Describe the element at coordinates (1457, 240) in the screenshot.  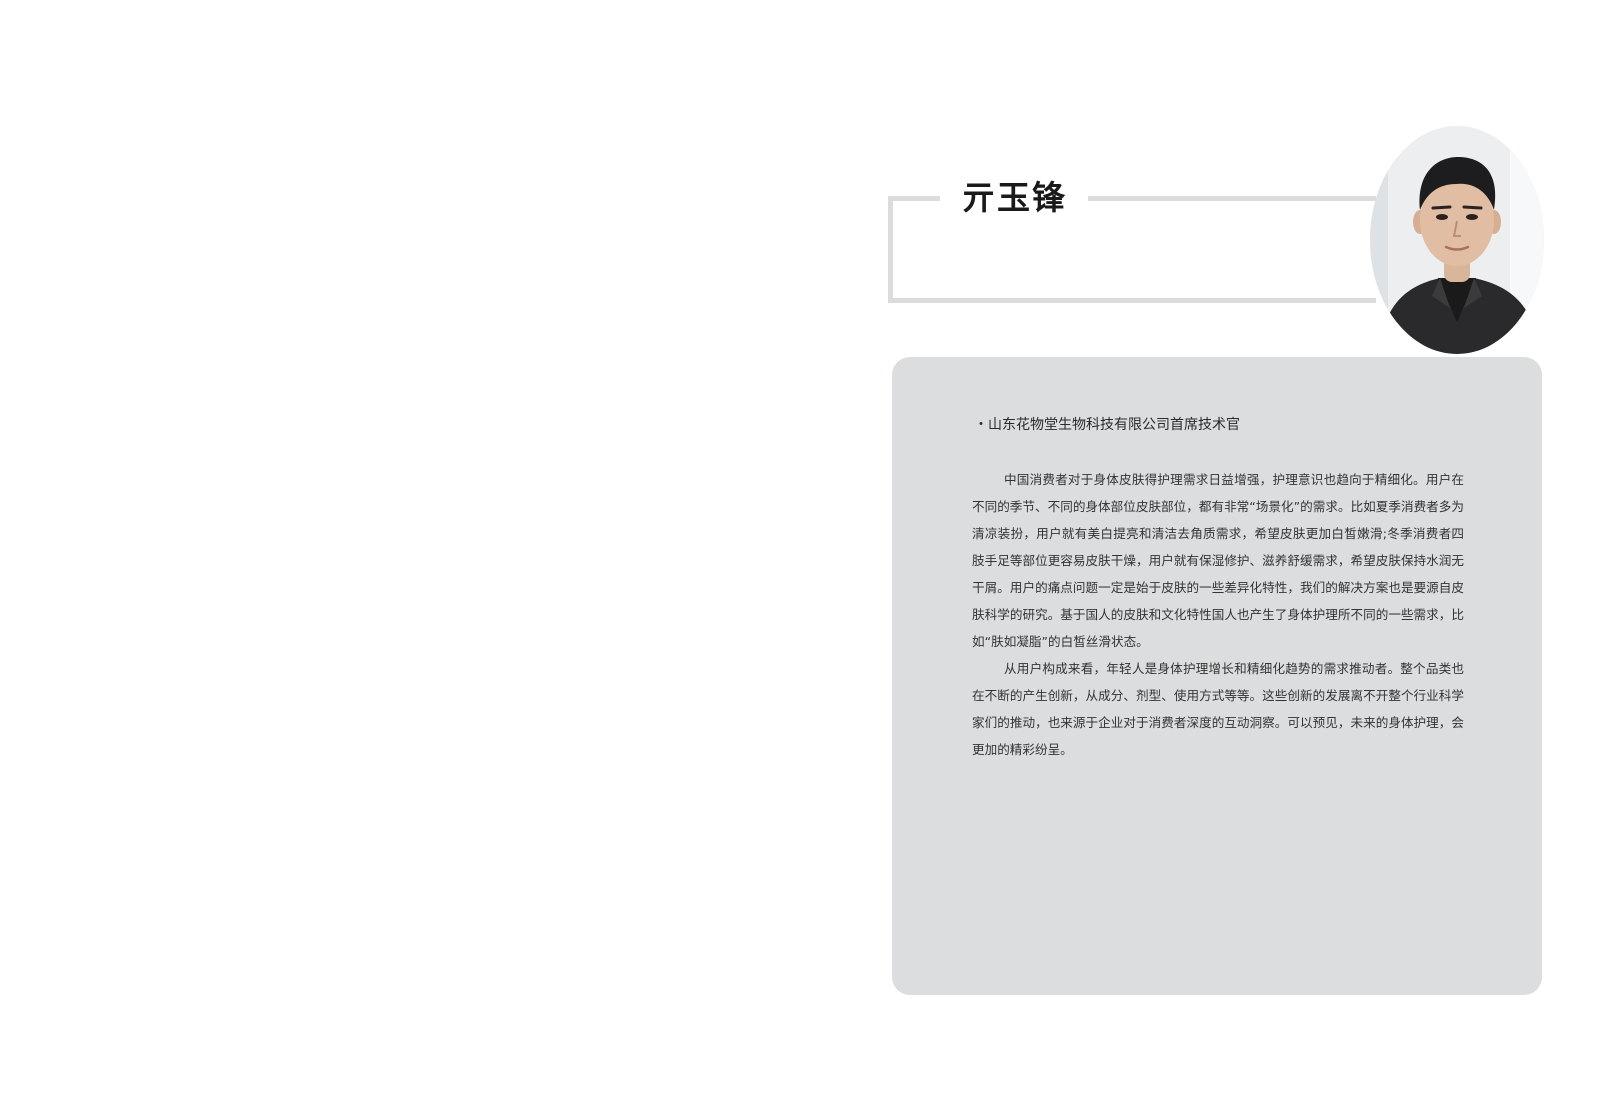
I see `portrait-photo` at that location.